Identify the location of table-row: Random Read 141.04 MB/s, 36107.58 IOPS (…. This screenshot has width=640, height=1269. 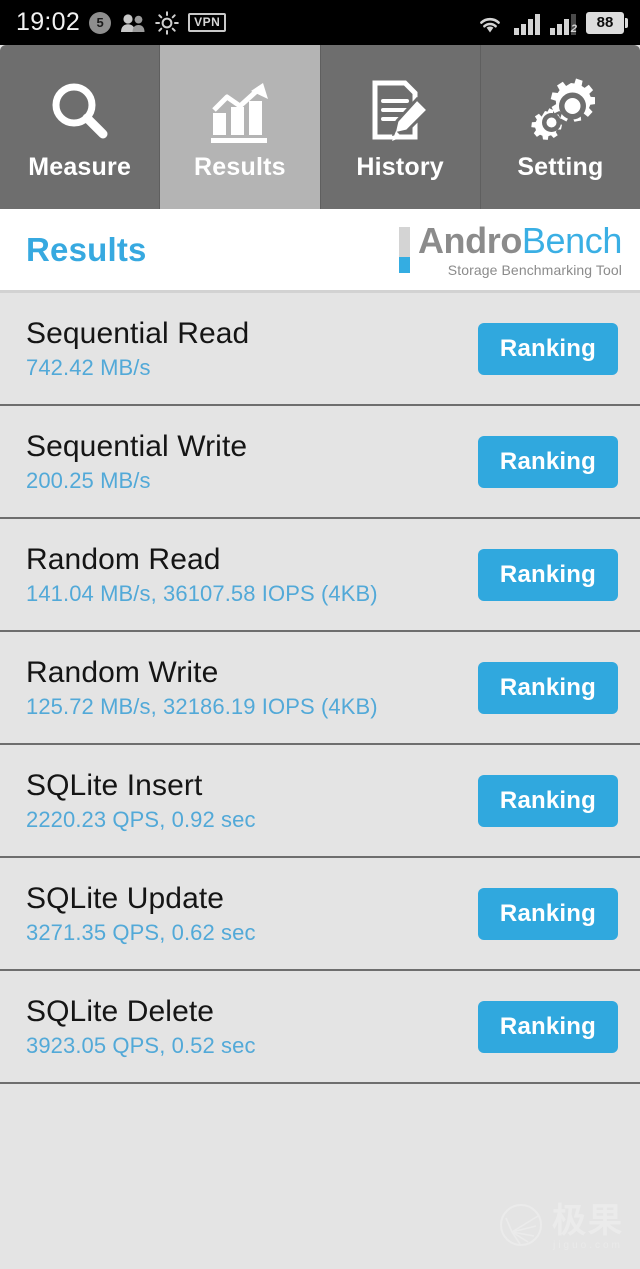
(320, 575).